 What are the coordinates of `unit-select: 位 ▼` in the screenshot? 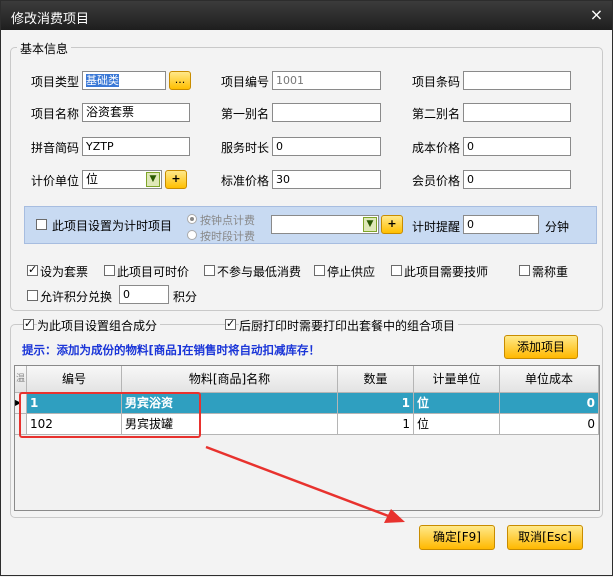 It's located at (122, 179).